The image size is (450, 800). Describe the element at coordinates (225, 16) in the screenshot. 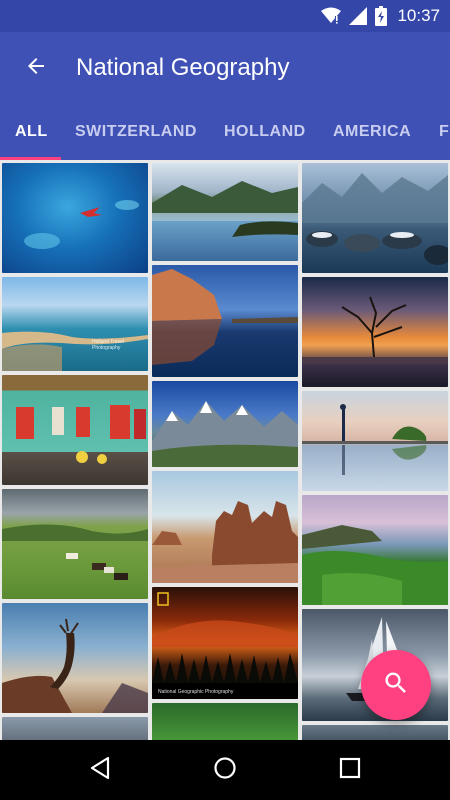

I see `status-bar: 10:37` at that location.